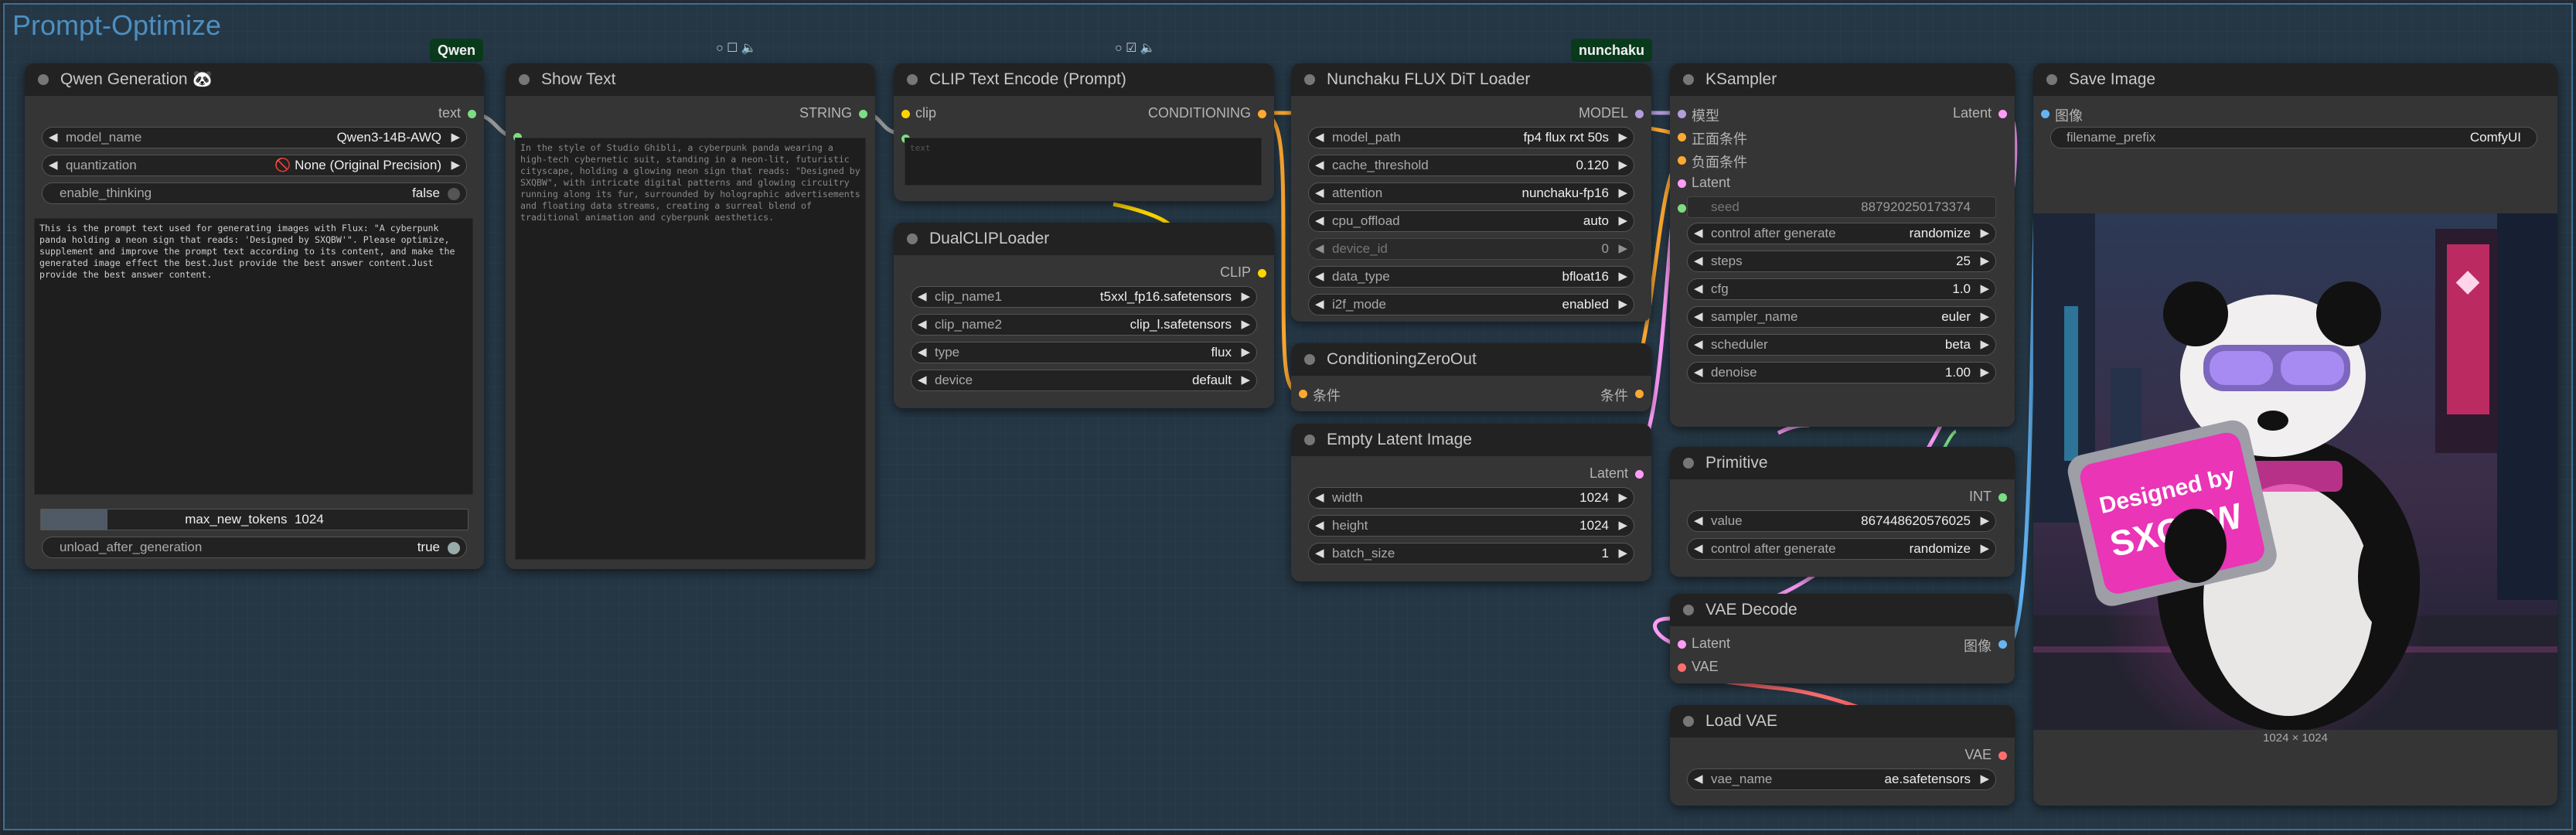 The width and height of the screenshot is (2576, 835). Describe the element at coordinates (1471, 221) in the screenshot. I see `cpu-offload-combo: ◀ cpu_offload auto ▶` at that location.